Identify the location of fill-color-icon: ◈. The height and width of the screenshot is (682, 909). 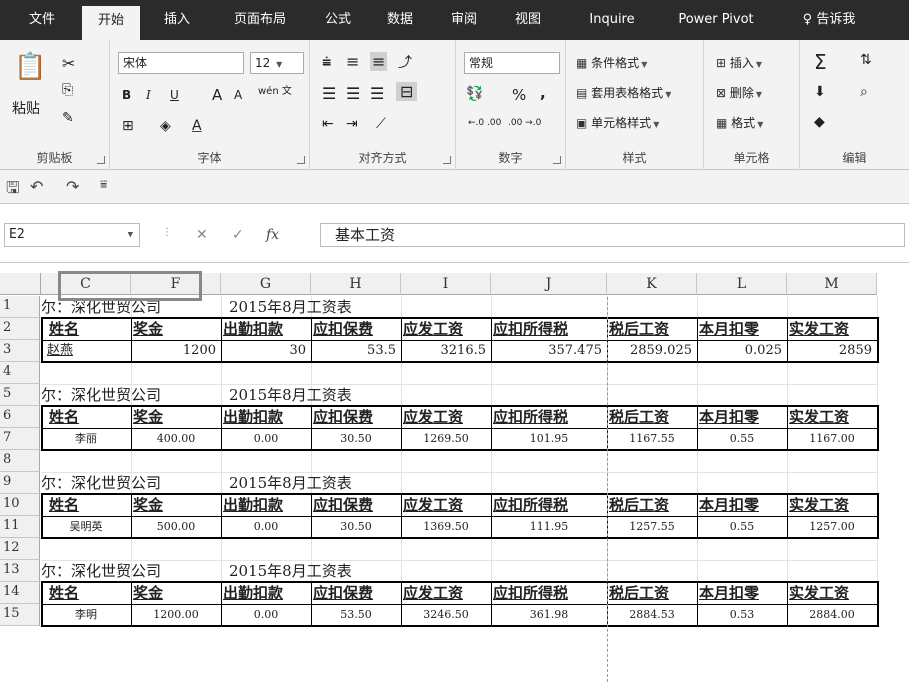
(165, 126).